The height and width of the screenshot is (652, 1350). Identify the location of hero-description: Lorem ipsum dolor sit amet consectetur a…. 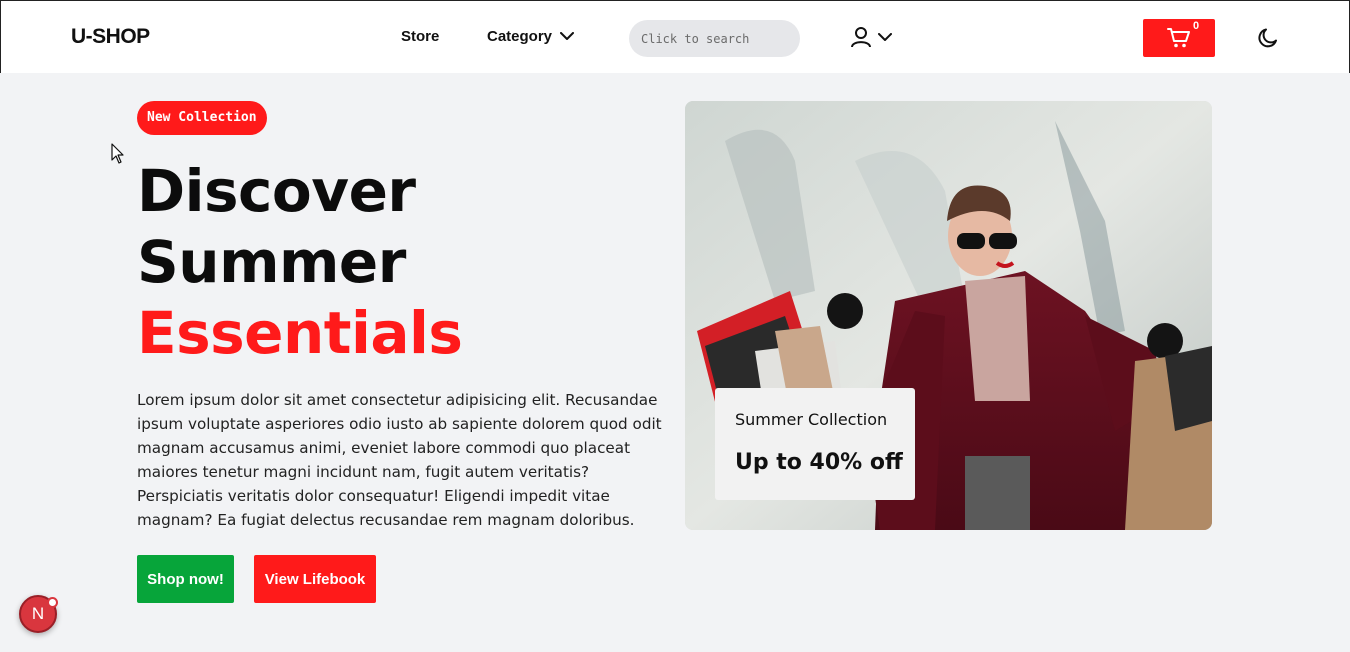
(399, 460).